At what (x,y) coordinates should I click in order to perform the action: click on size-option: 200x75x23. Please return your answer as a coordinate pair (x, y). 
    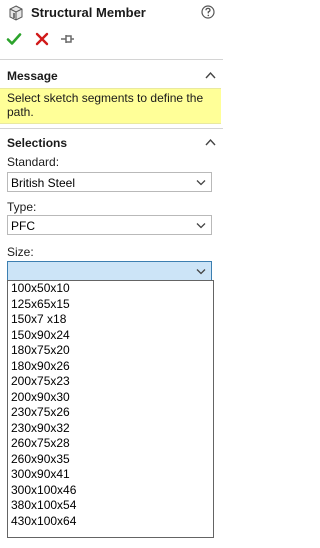
    Looking at the image, I should click on (110, 382).